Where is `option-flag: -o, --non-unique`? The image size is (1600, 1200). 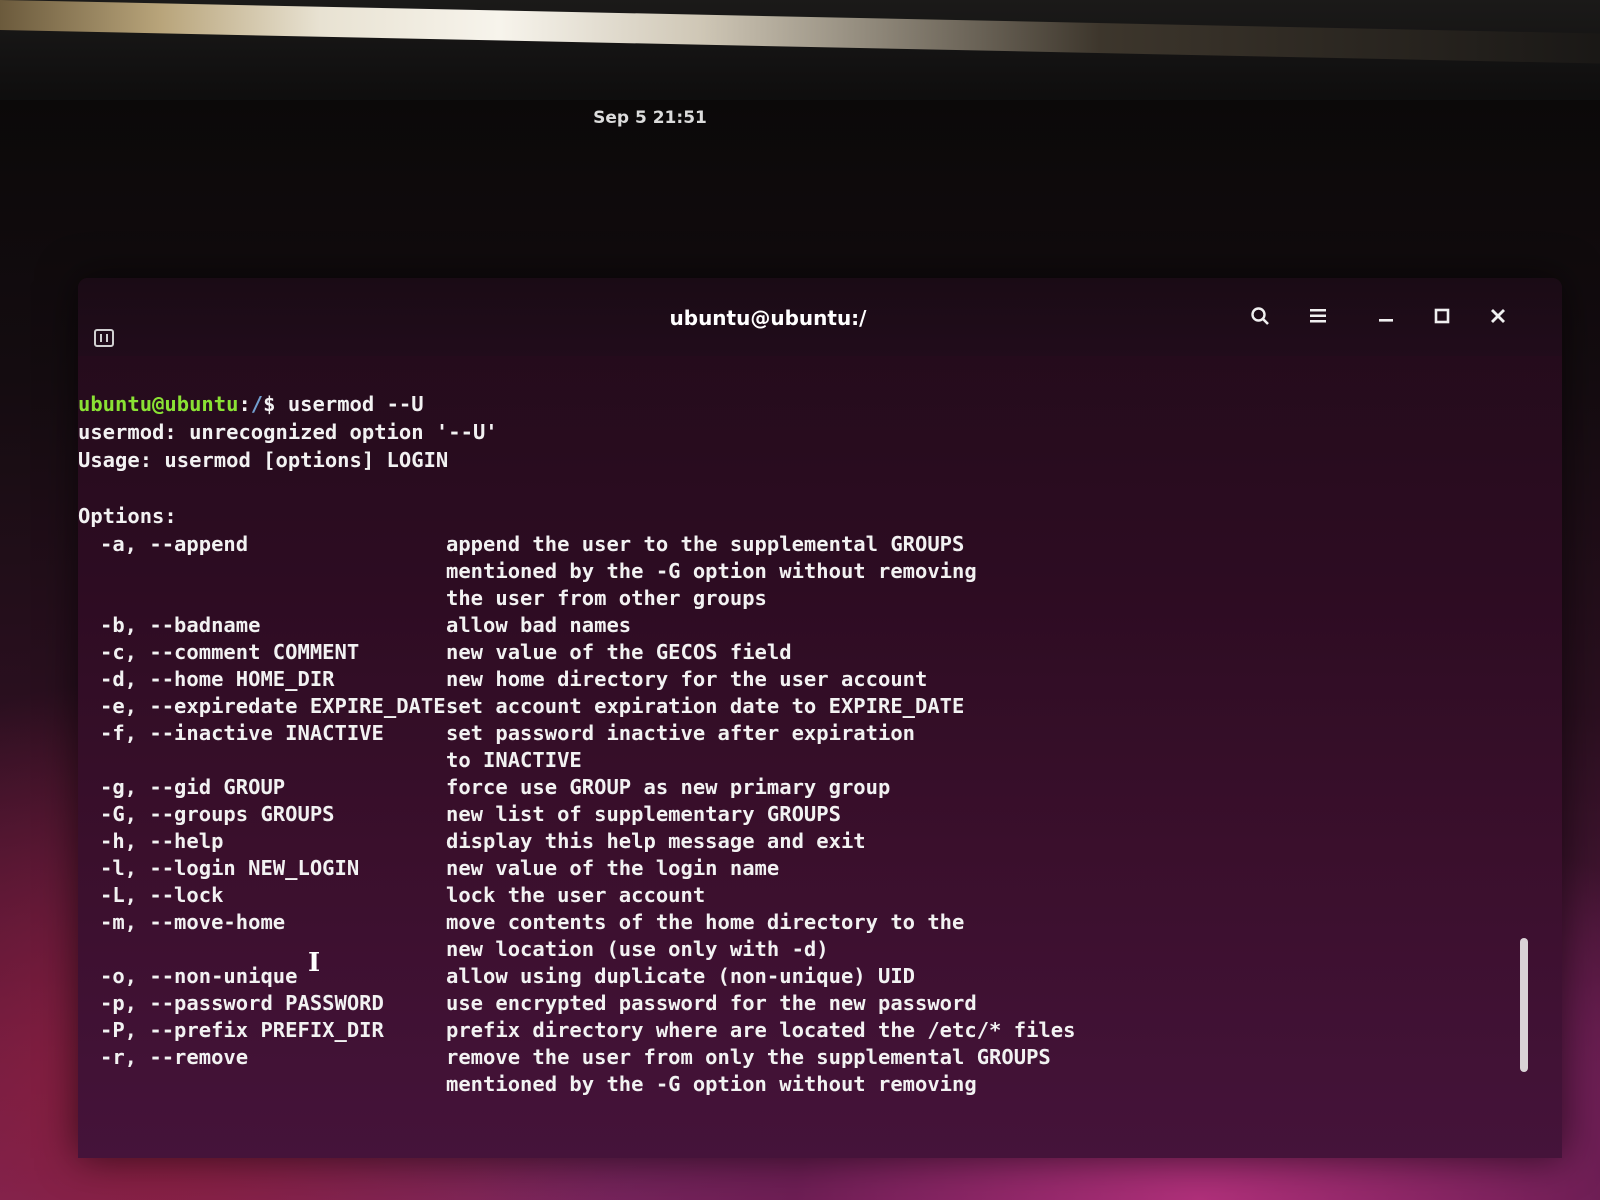
option-flag: -o, --non-unique is located at coordinates (199, 976).